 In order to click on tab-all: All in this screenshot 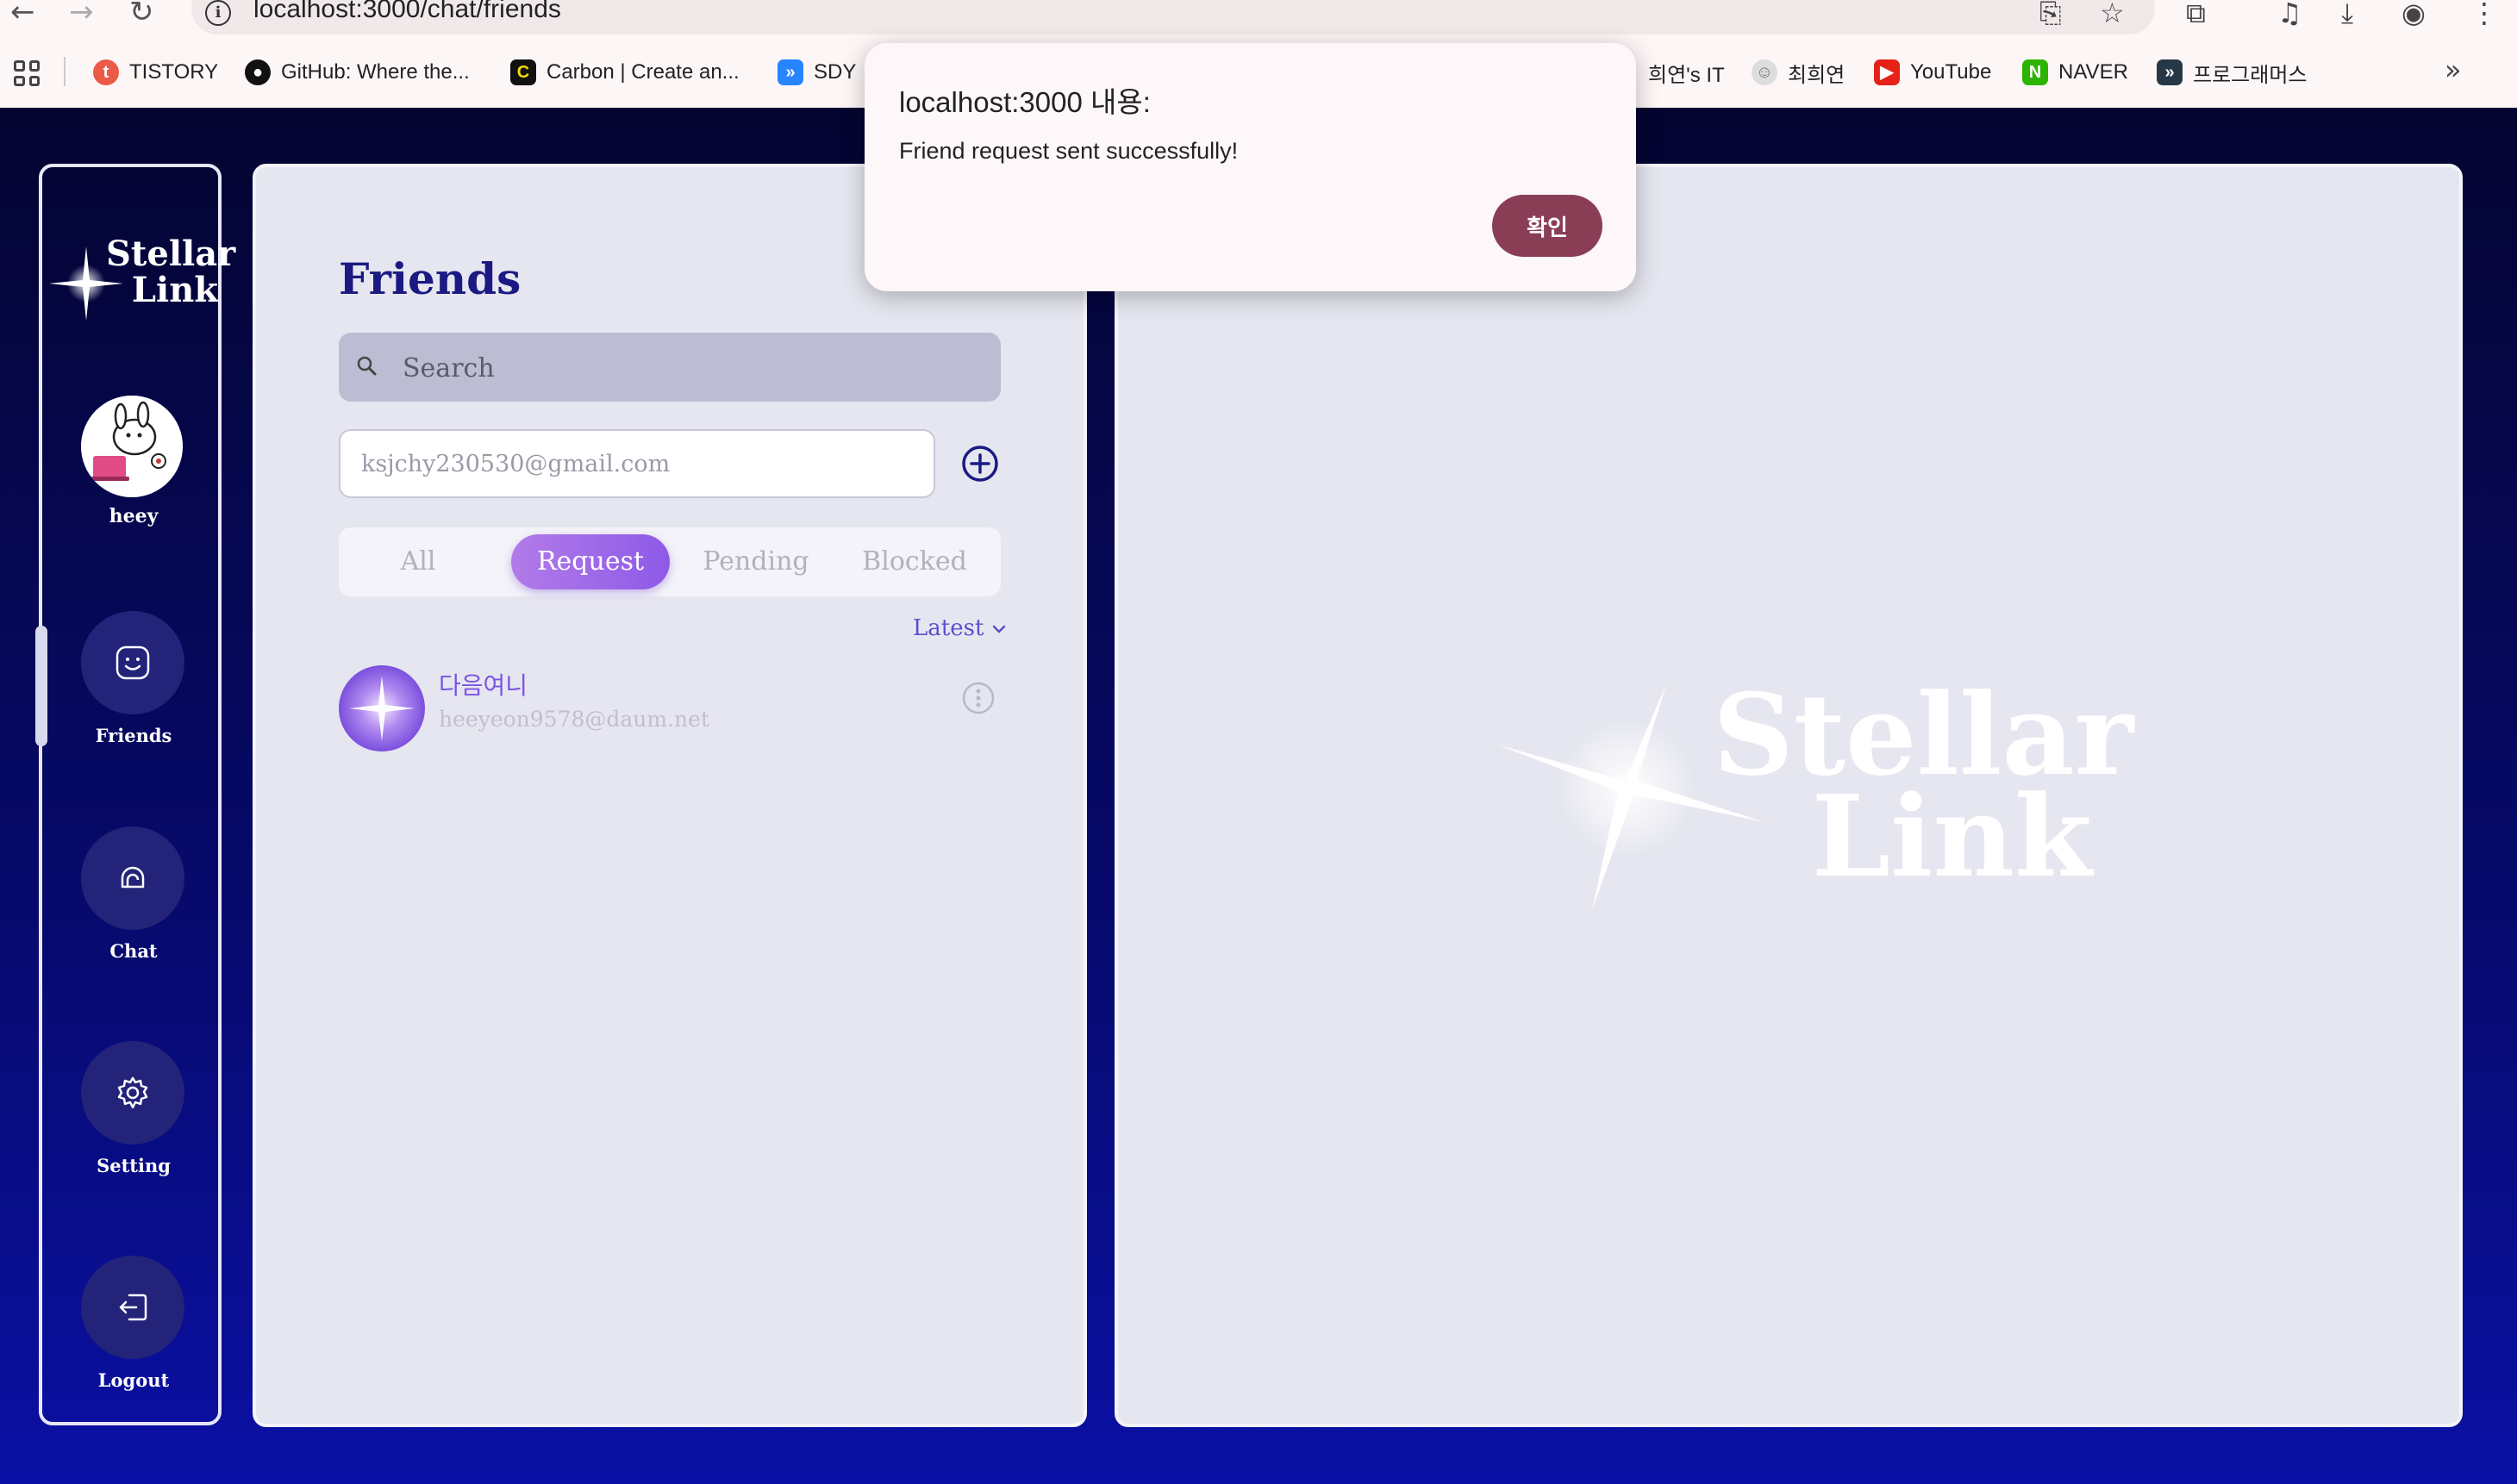, I will do `click(418, 561)`.